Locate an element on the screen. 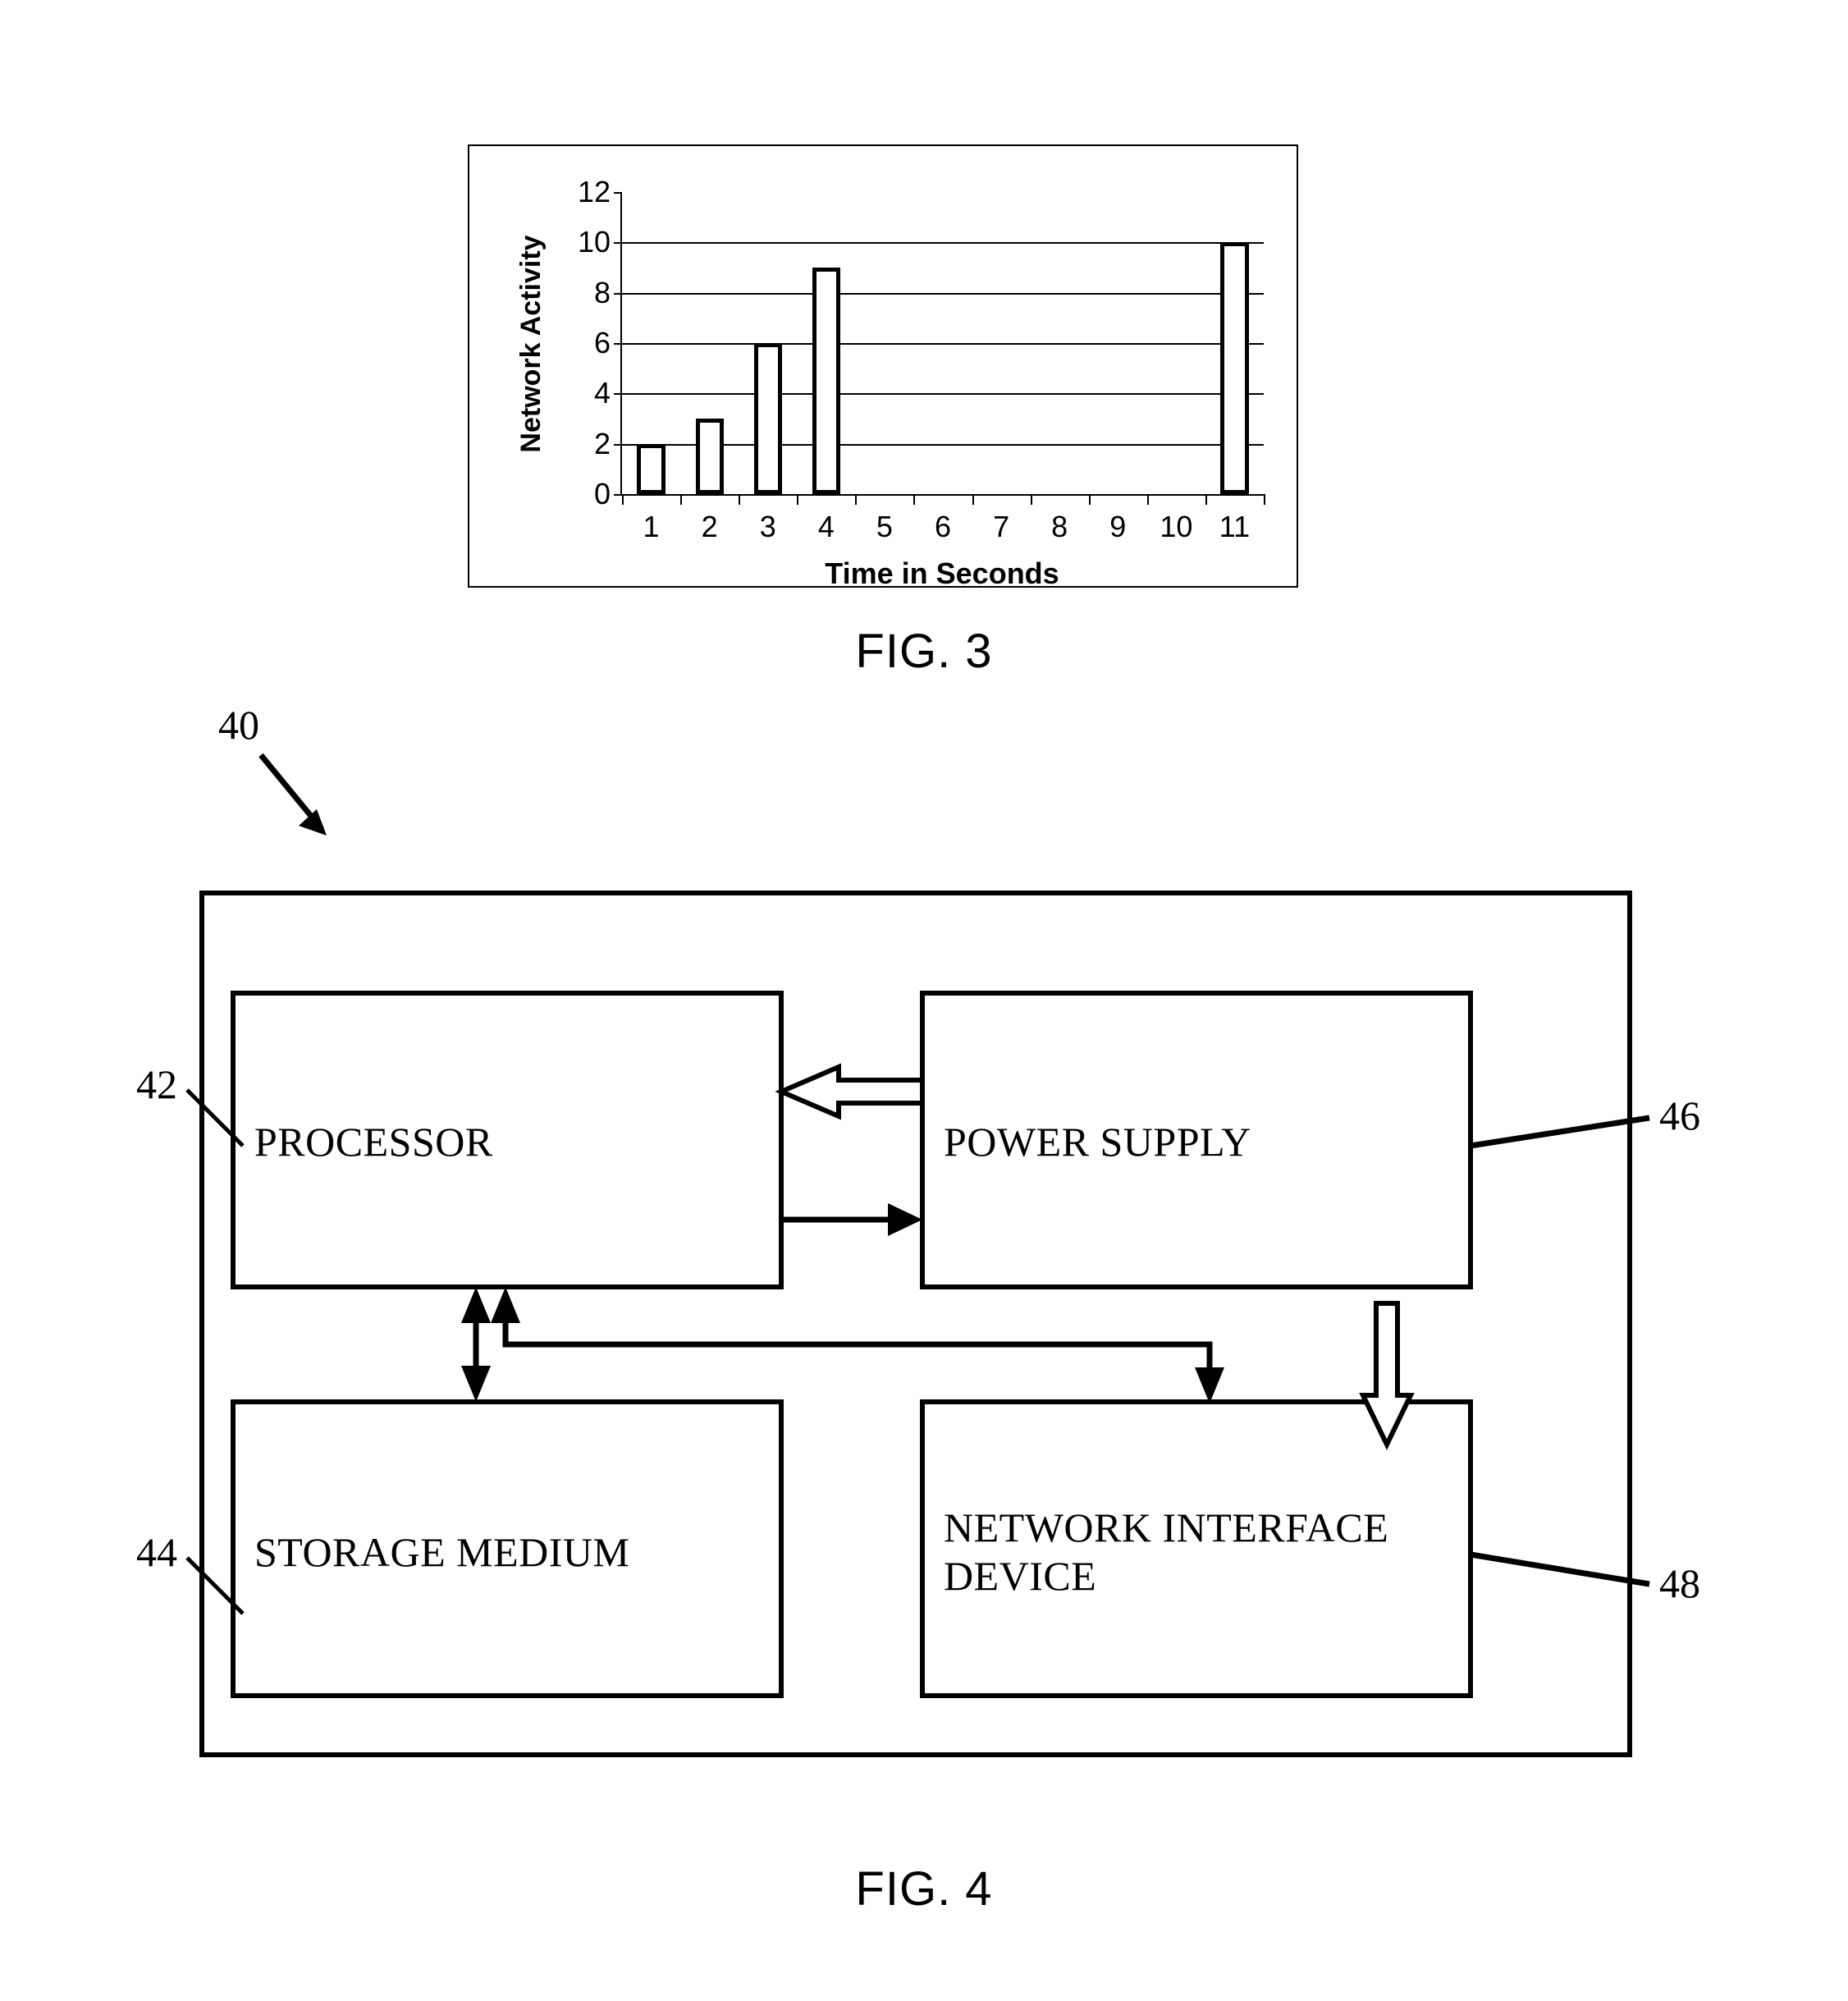  figure-3-caption: FIG. 3 is located at coordinates (924, 651).